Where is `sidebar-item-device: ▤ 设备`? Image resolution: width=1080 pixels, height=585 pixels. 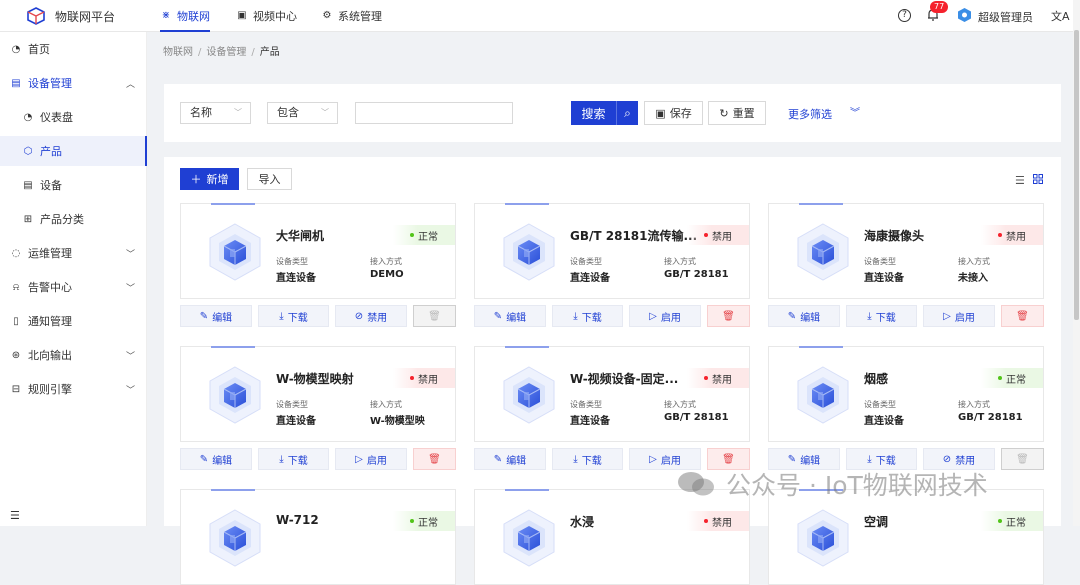 sidebar-item-device: ▤ 设备 is located at coordinates (73, 185).